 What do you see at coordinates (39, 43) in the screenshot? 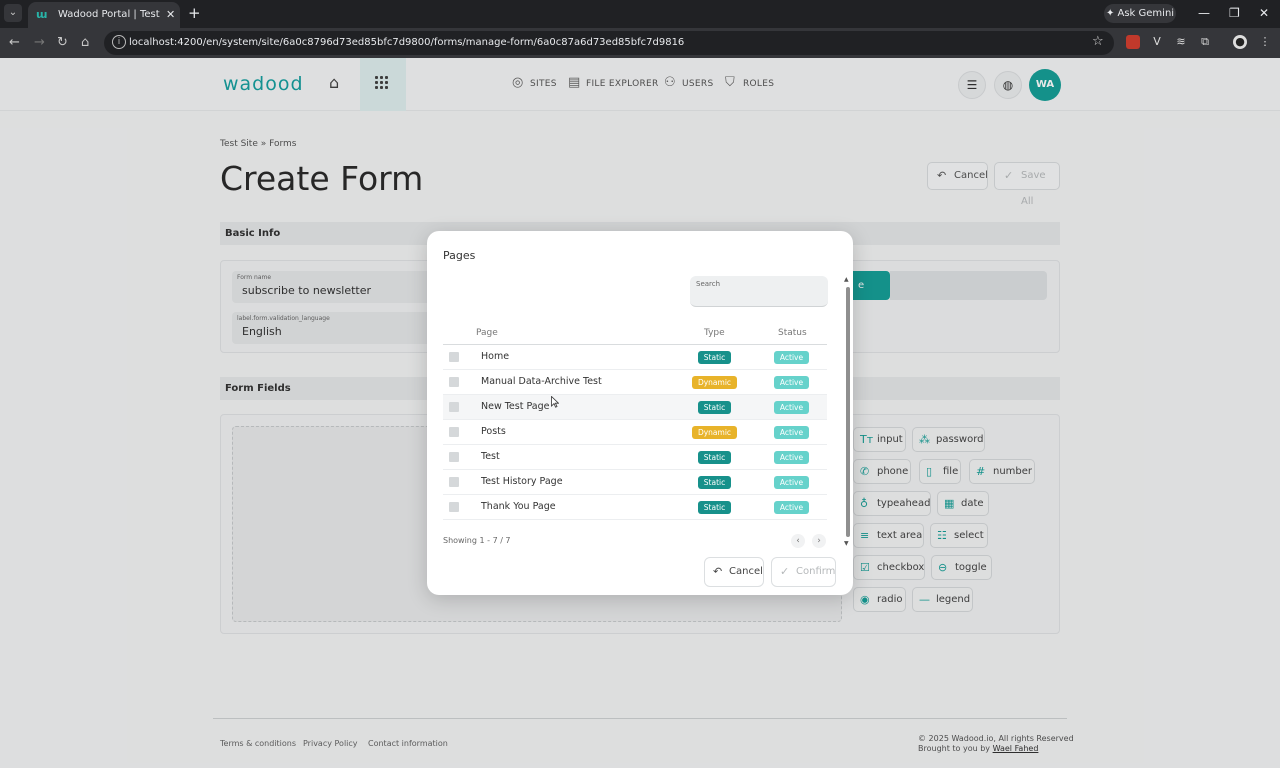
I see `forward-icon: →` at bounding box center [39, 43].